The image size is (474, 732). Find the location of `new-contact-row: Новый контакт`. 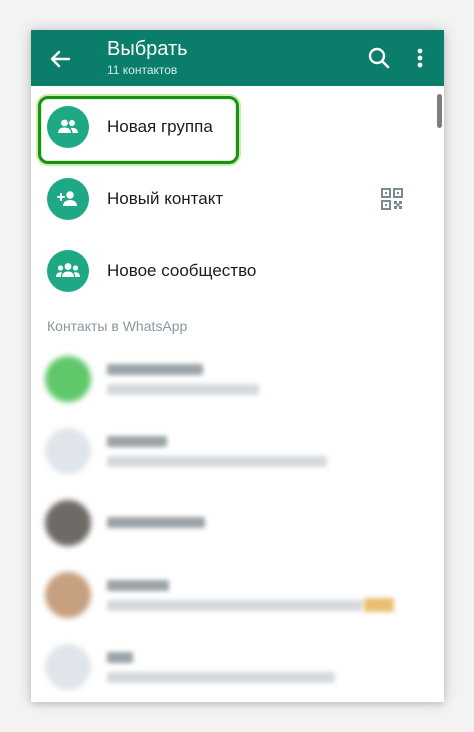

new-contact-row: Новый контакт is located at coordinates (237, 199).